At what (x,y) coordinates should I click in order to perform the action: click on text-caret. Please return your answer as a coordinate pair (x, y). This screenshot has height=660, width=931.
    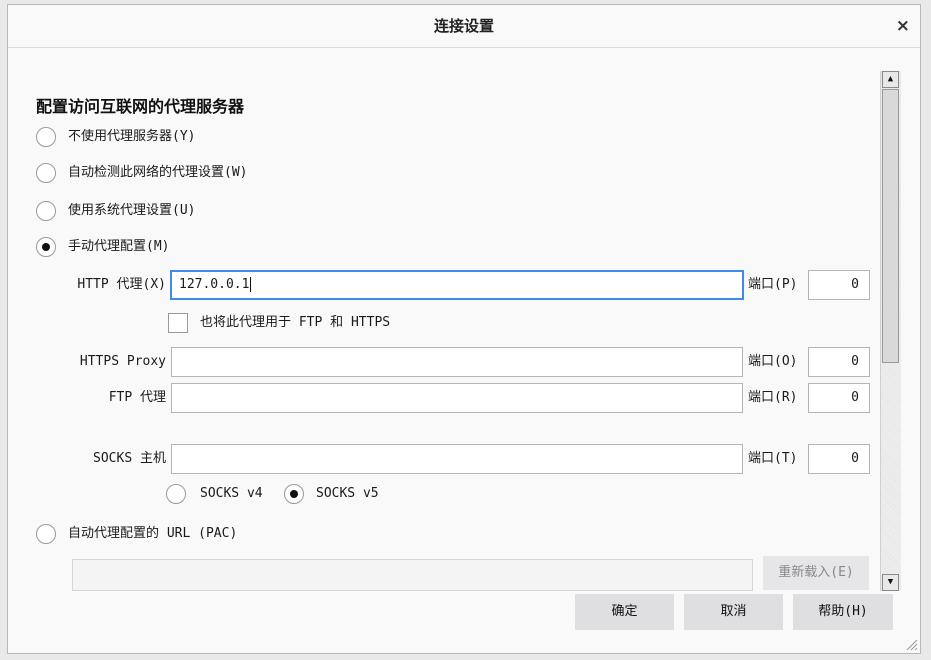
    Looking at the image, I should click on (251, 284).